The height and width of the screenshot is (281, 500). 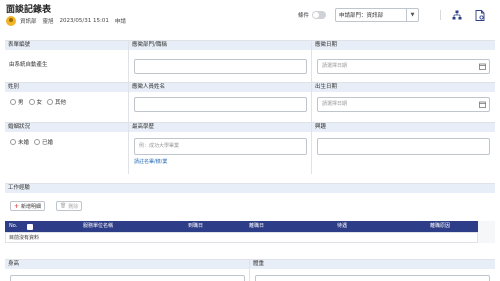 I want to click on dept-title-label: 應徵部門/職稱, so click(x=220, y=45).